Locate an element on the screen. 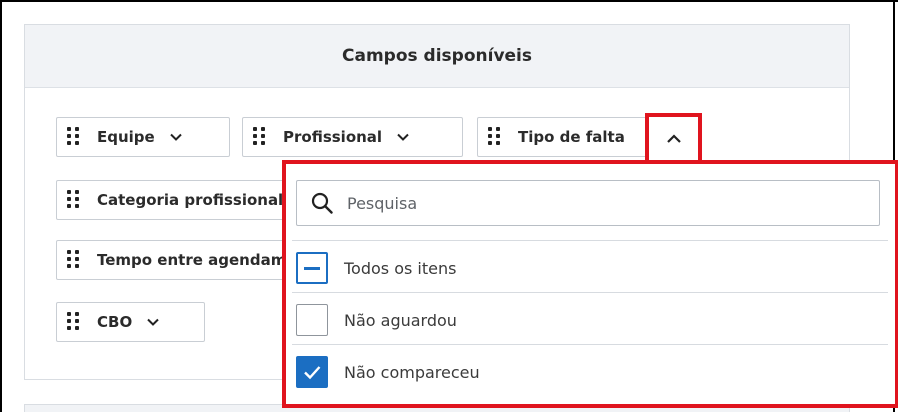 This screenshot has width=898, height=412. field-chip-cbo: CBO is located at coordinates (130, 322).